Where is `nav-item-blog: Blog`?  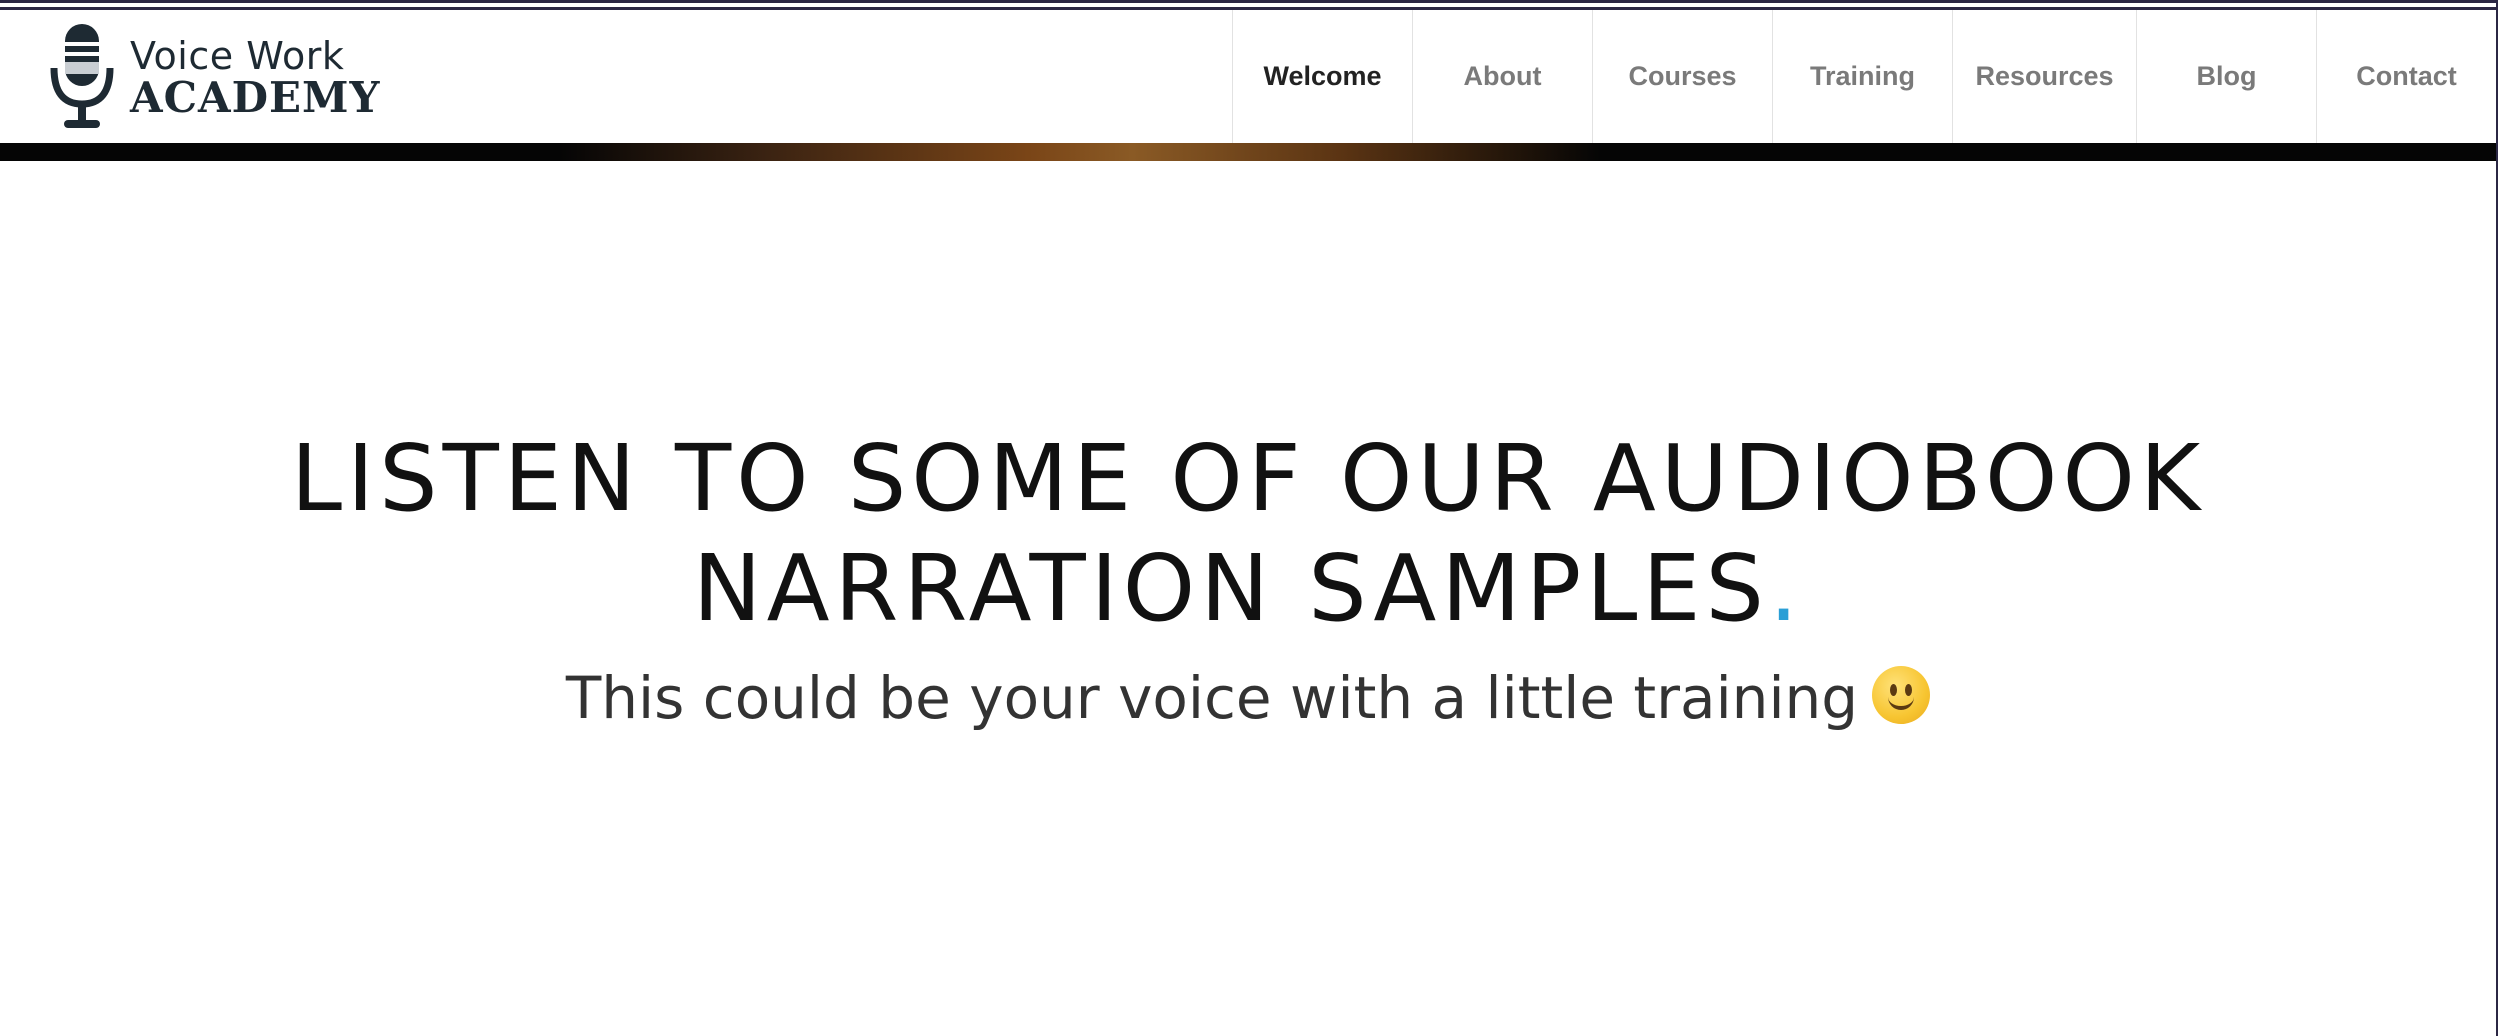 nav-item-blog: Blog is located at coordinates (2226, 76).